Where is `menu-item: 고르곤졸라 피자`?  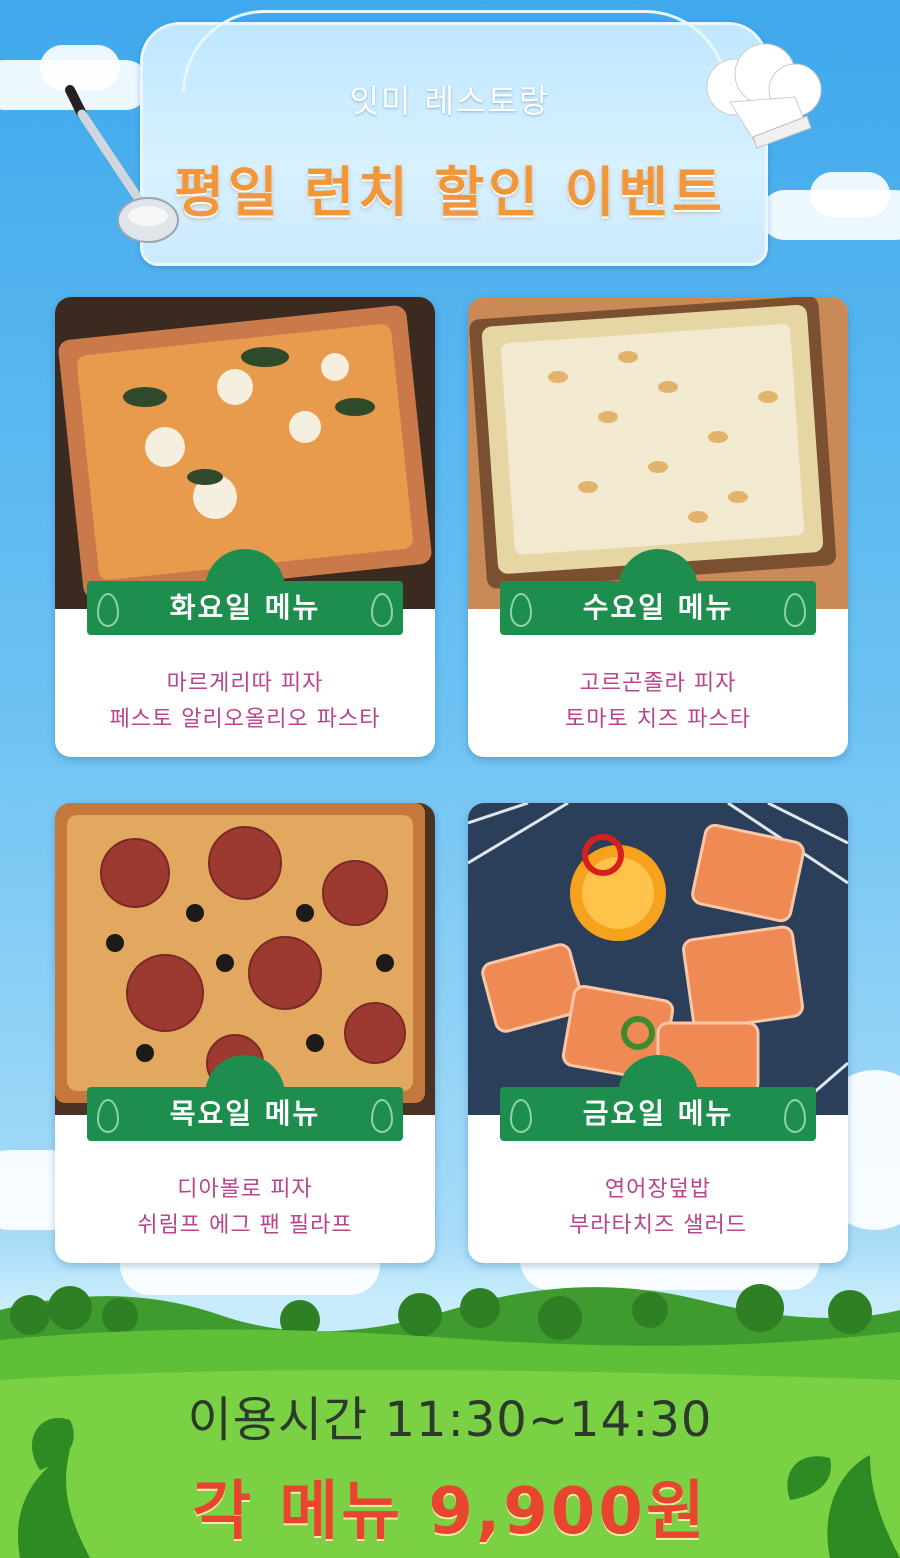 menu-item: 고르곤졸라 피자 is located at coordinates (658, 683).